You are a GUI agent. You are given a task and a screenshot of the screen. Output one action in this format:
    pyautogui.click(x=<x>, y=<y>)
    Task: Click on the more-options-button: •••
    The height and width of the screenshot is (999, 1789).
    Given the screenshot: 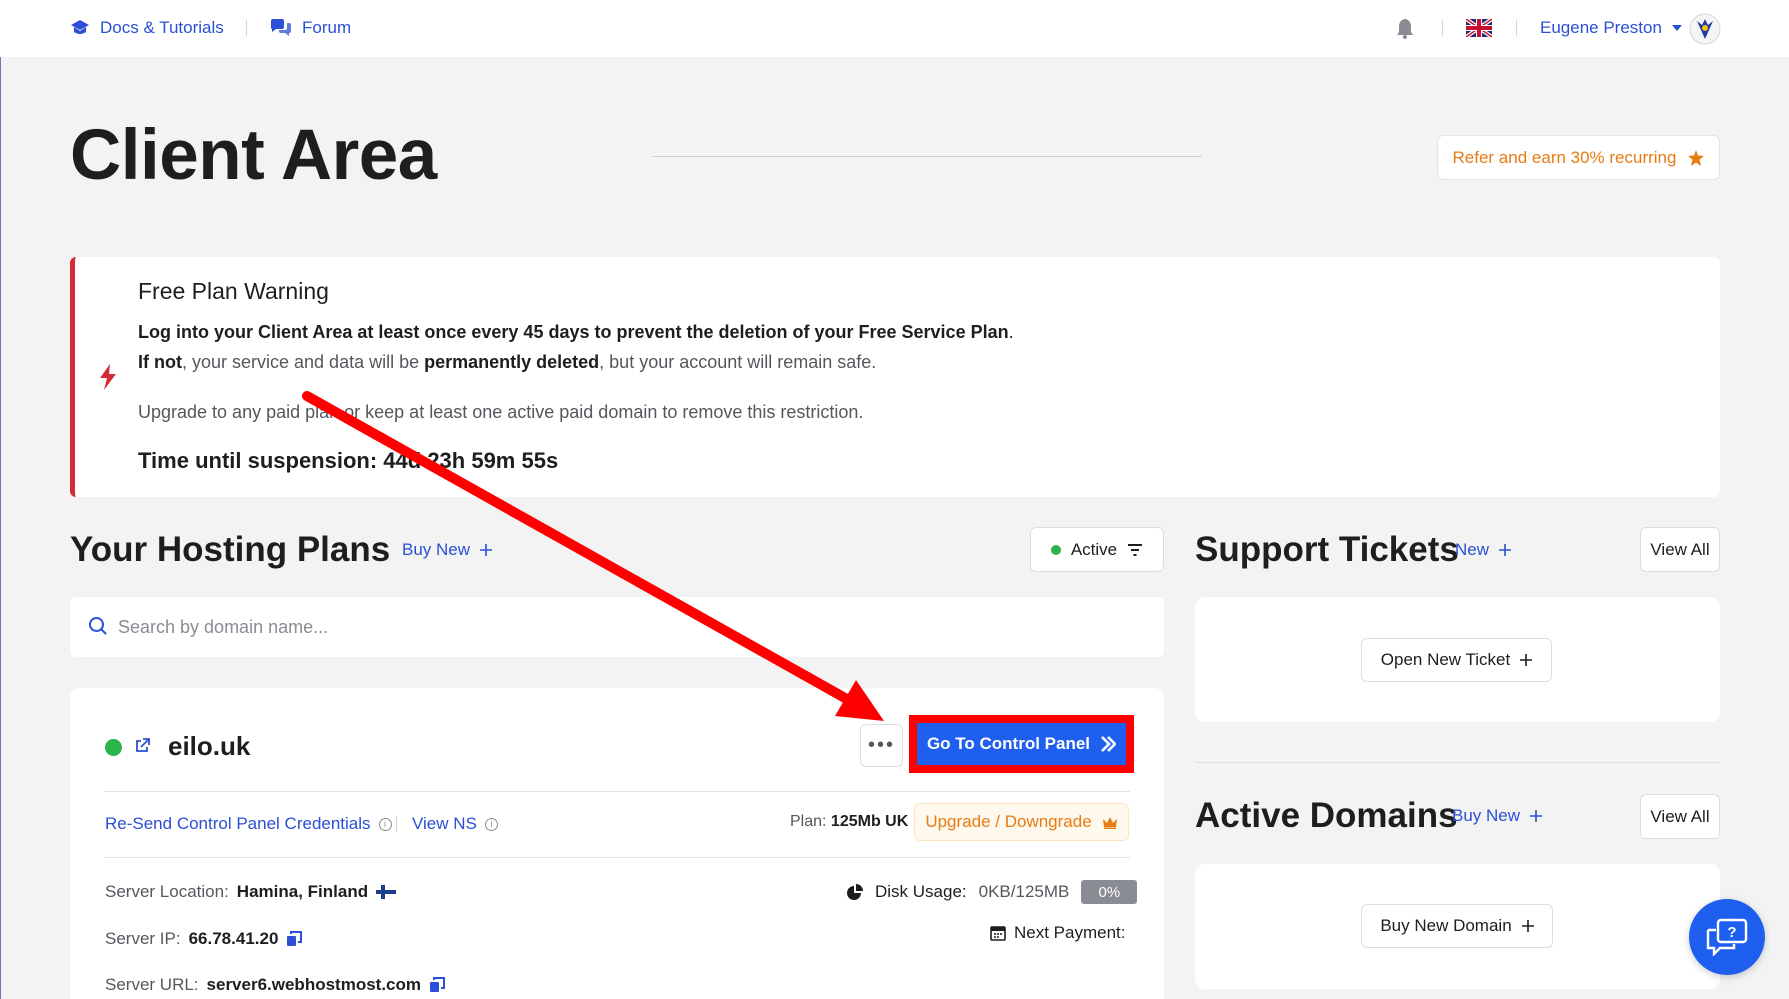 What is the action you would take?
    pyautogui.click(x=881, y=745)
    